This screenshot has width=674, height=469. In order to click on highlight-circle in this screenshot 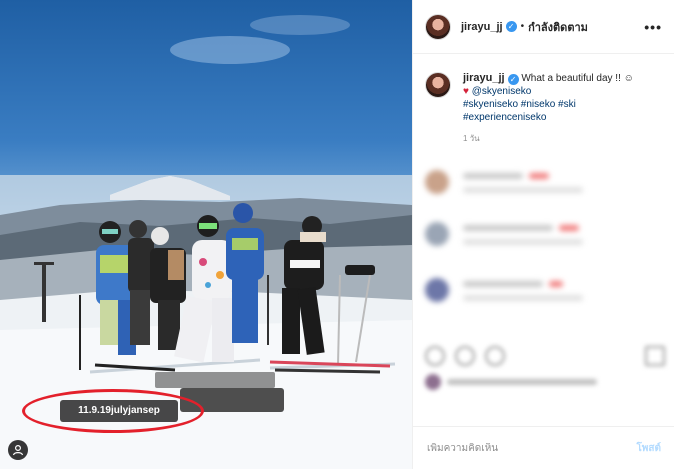, I will do `click(113, 411)`.